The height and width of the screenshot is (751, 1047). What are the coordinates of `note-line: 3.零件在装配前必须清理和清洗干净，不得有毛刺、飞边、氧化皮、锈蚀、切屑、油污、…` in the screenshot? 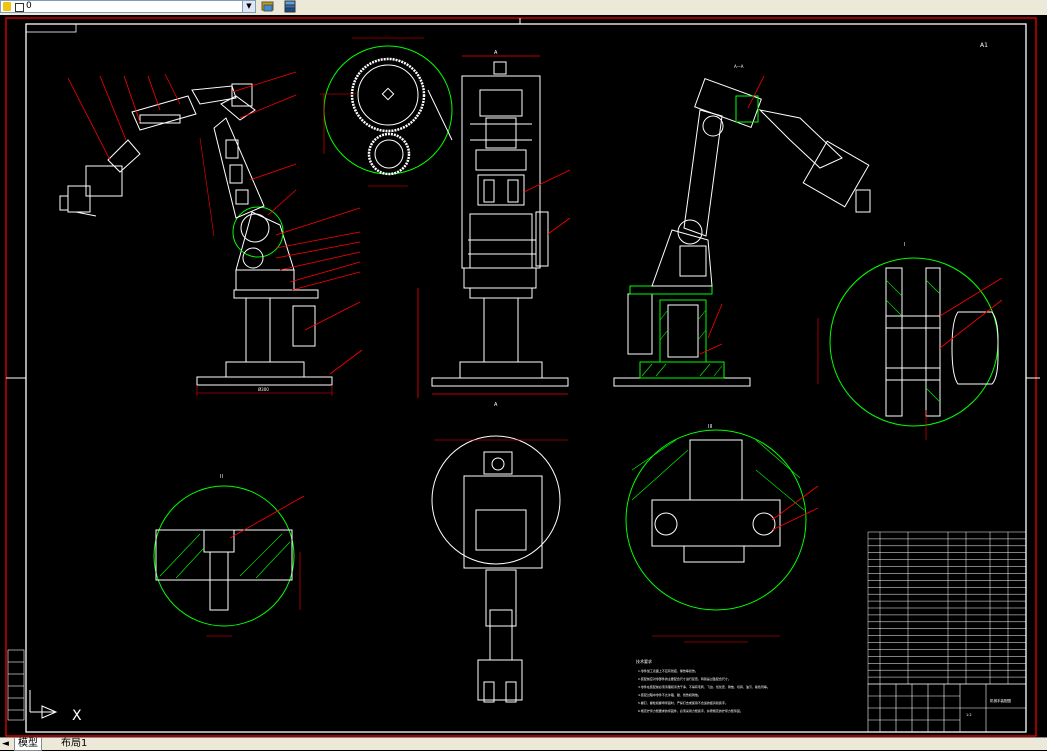 It's located at (704, 686).